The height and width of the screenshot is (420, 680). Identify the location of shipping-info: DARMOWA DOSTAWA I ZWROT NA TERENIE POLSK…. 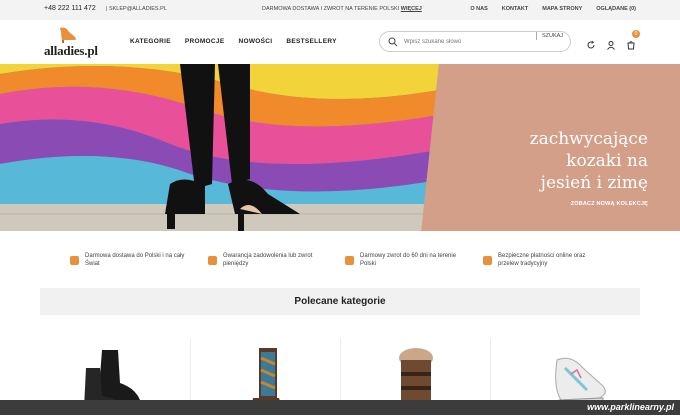
(342, 9).